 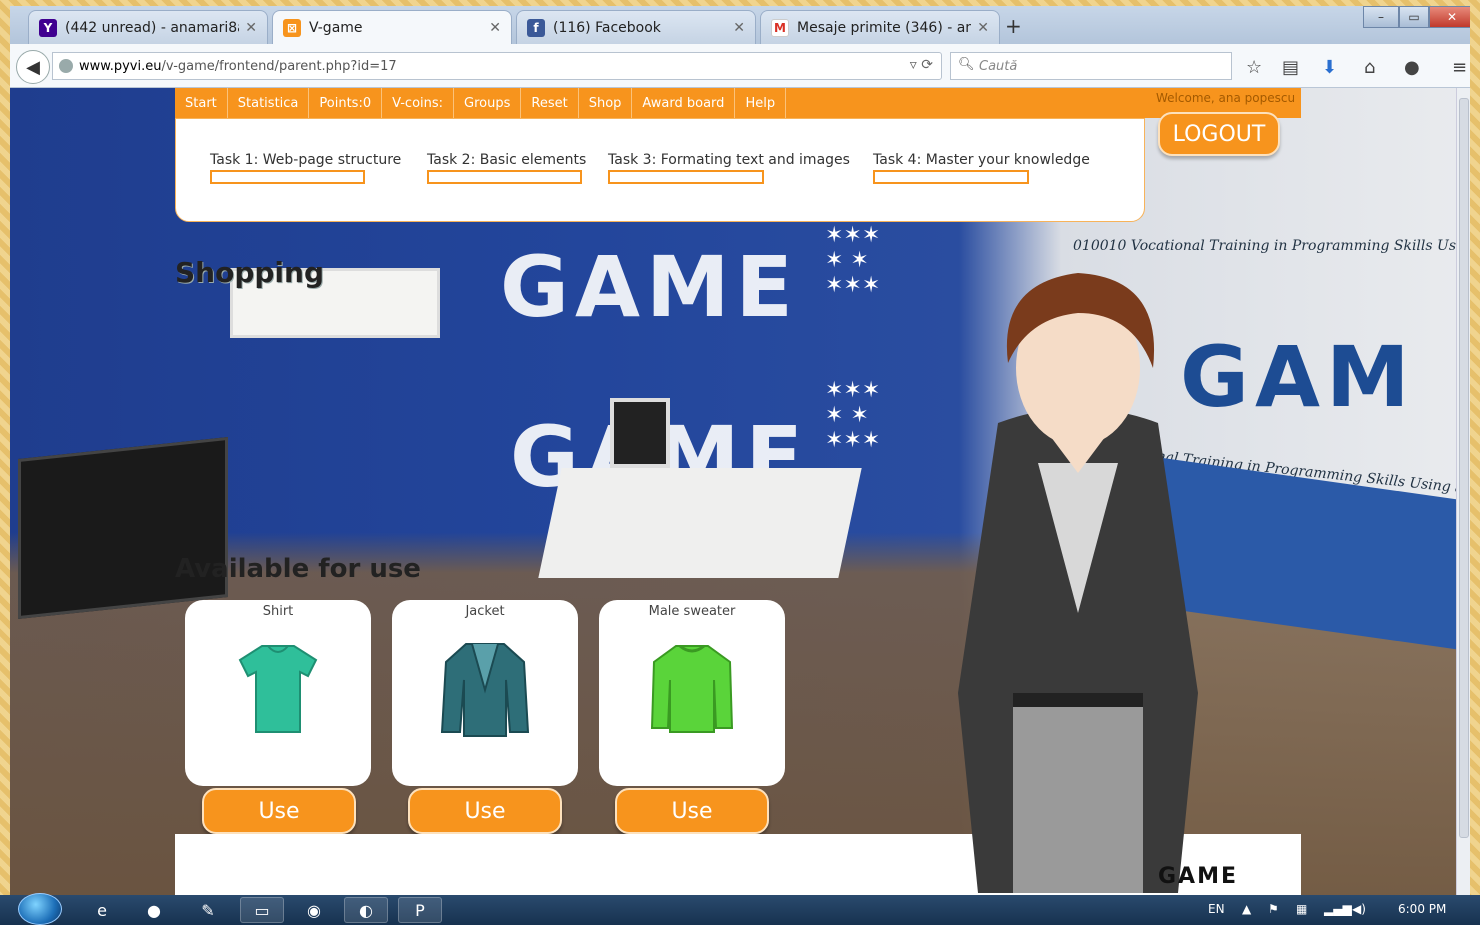 What do you see at coordinates (649, 287) in the screenshot?
I see `wall-game-text: GAME` at bounding box center [649, 287].